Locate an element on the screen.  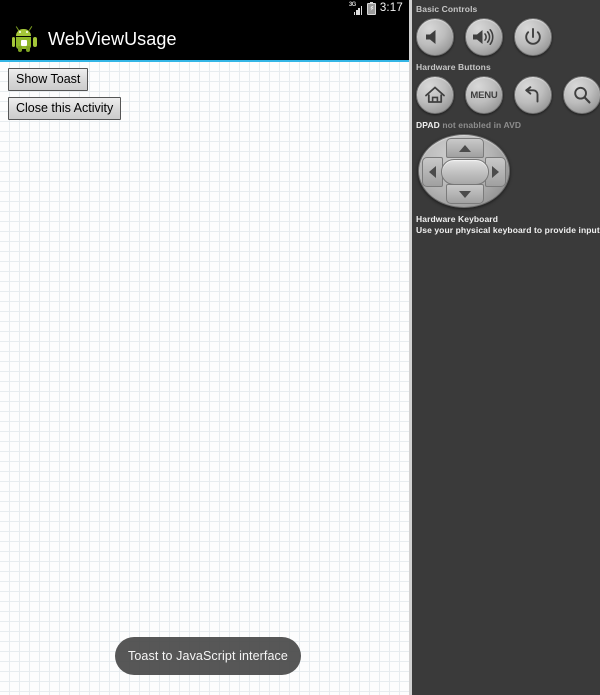
volume-down-icon is located at coordinates (431, 37).